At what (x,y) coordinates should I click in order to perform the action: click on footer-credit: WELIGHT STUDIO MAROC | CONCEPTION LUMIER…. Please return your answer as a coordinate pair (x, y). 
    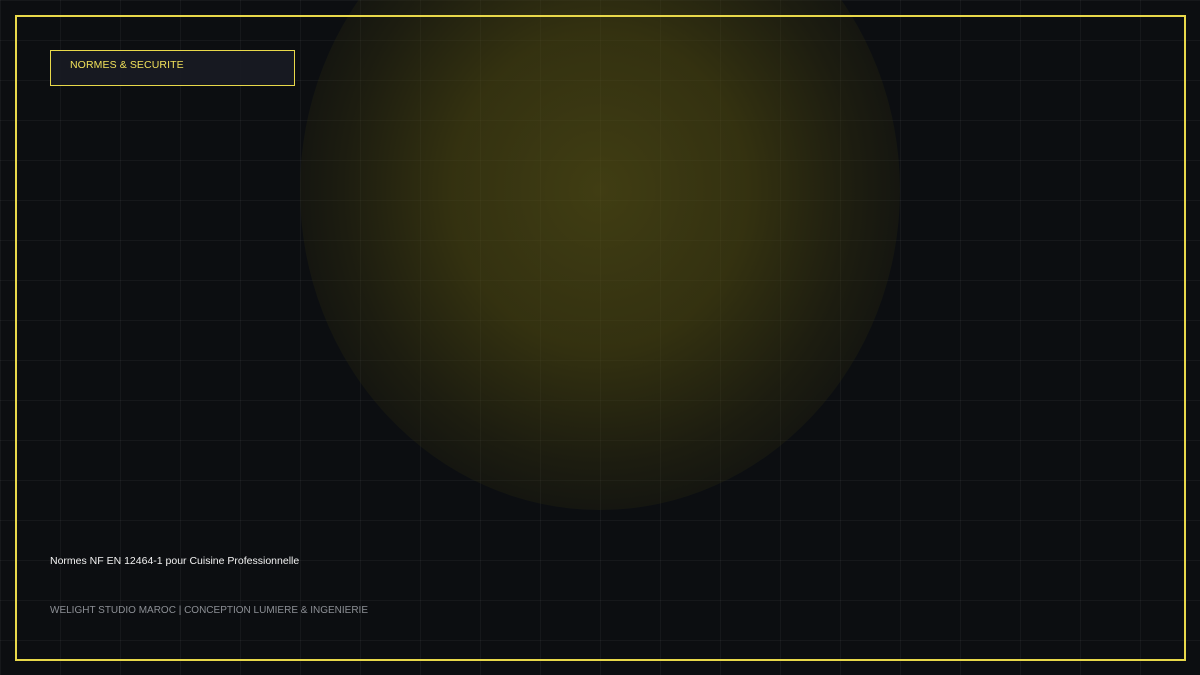
    Looking at the image, I should click on (209, 610).